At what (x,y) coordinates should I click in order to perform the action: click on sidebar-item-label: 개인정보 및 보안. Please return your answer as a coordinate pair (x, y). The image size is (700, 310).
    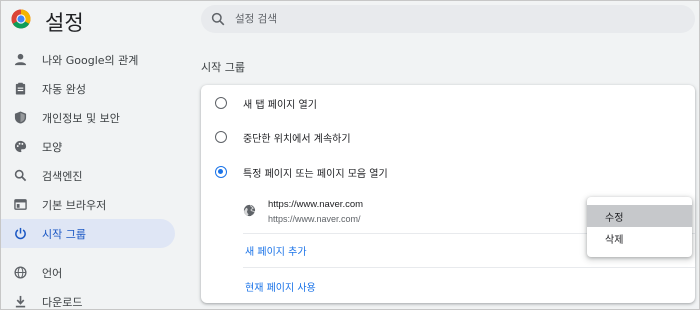
    Looking at the image, I should click on (81, 118).